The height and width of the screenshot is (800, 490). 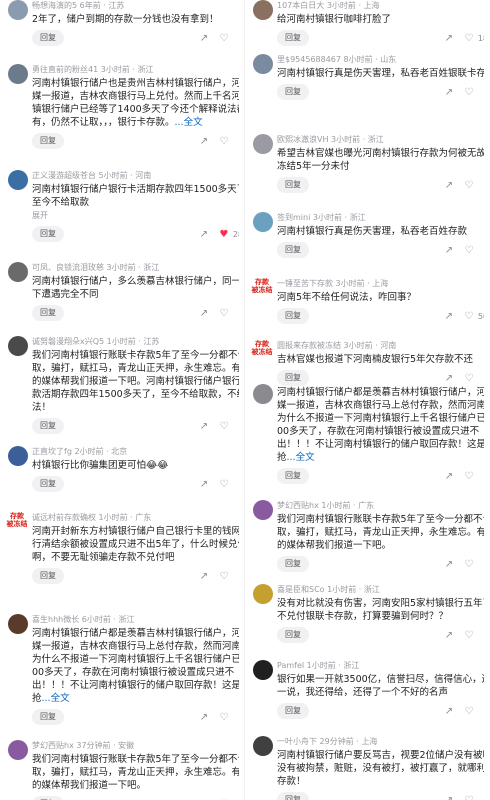 What do you see at coordinates (135, 215) in the screenshot?
I see `expand-link: 展开` at bounding box center [135, 215].